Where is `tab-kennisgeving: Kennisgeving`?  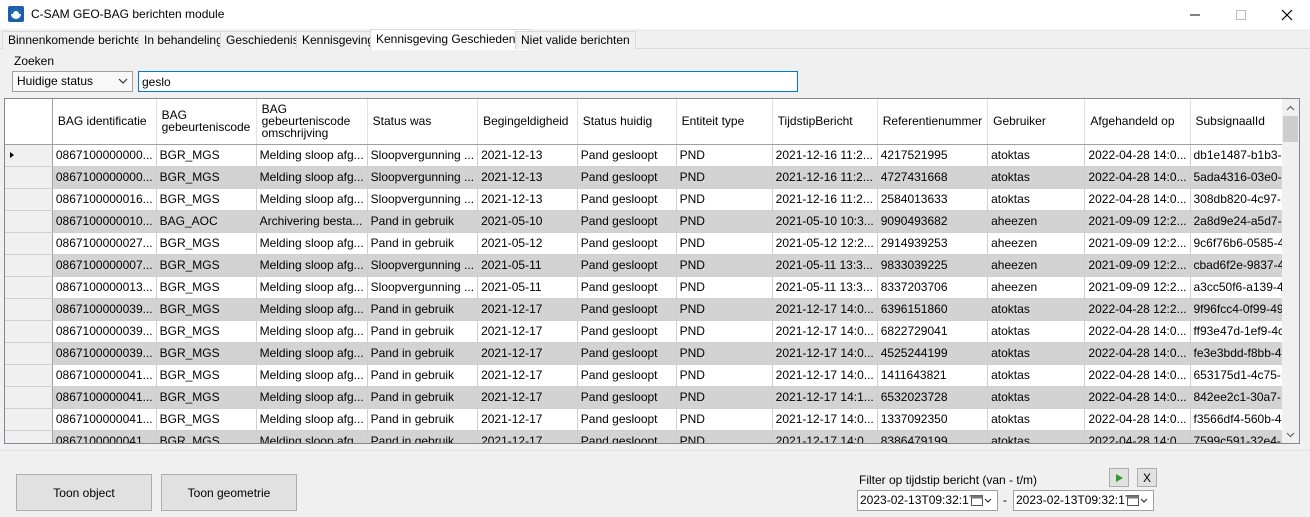 tab-kennisgeving: Kennisgeving is located at coordinates (338, 40).